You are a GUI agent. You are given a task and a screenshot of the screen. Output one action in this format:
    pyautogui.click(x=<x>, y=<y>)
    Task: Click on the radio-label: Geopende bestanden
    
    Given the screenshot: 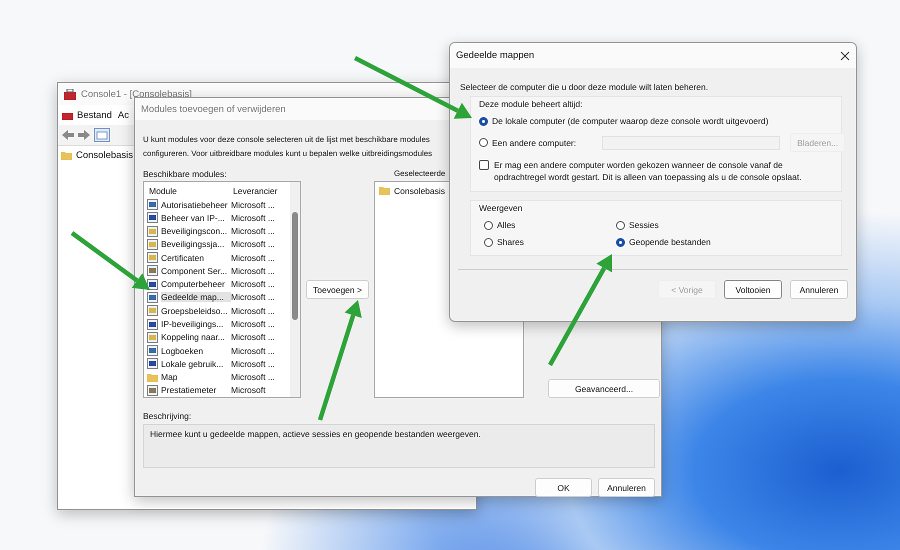 What is the action you would take?
    pyautogui.click(x=670, y=242)
    